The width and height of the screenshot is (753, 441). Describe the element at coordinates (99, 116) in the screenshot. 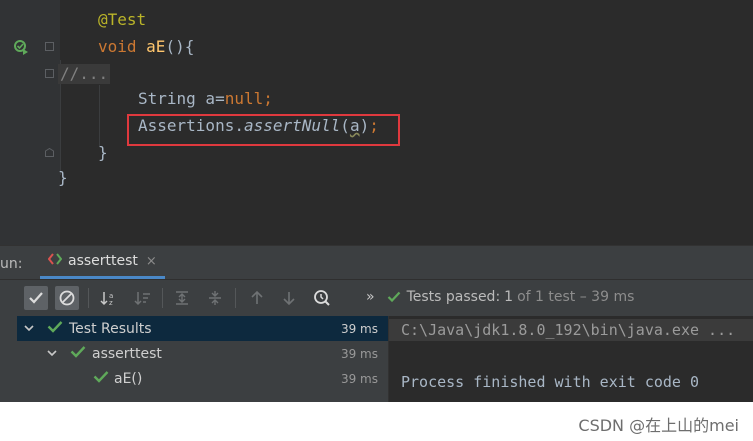

I see `indent-guide` at that location.